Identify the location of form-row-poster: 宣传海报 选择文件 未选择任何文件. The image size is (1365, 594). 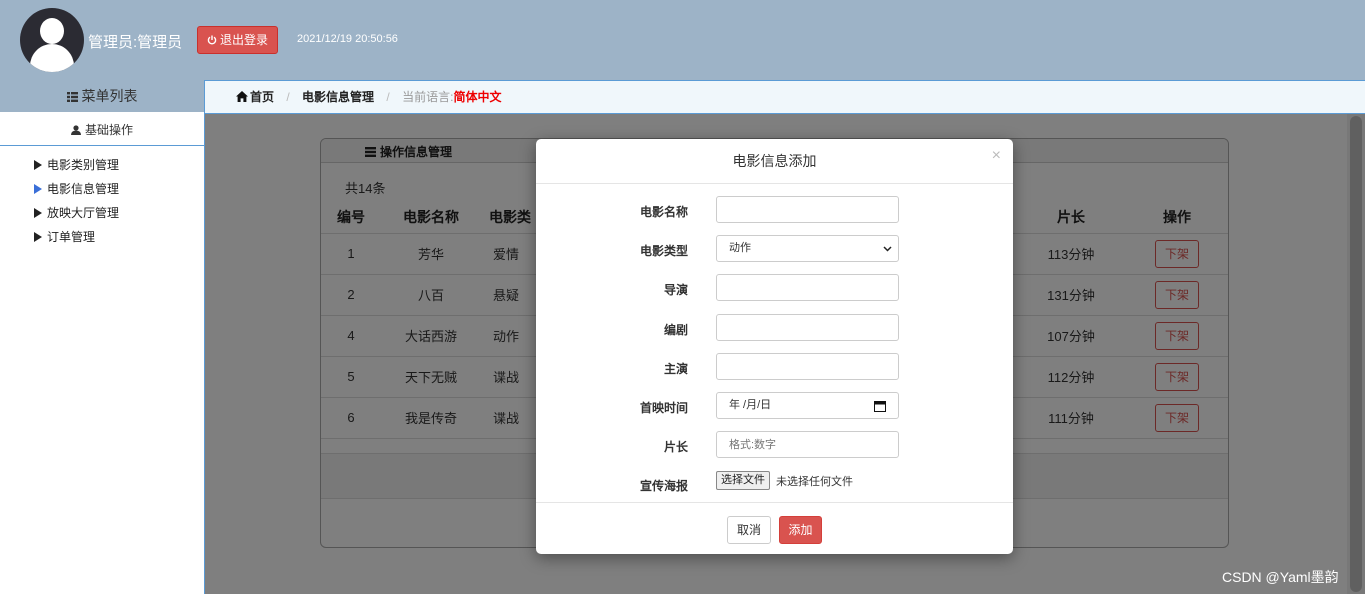
(774, 485).